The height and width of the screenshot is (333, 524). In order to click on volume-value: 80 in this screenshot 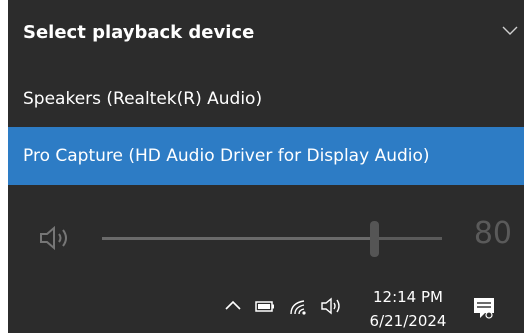, I will do `click(492, 233)`.